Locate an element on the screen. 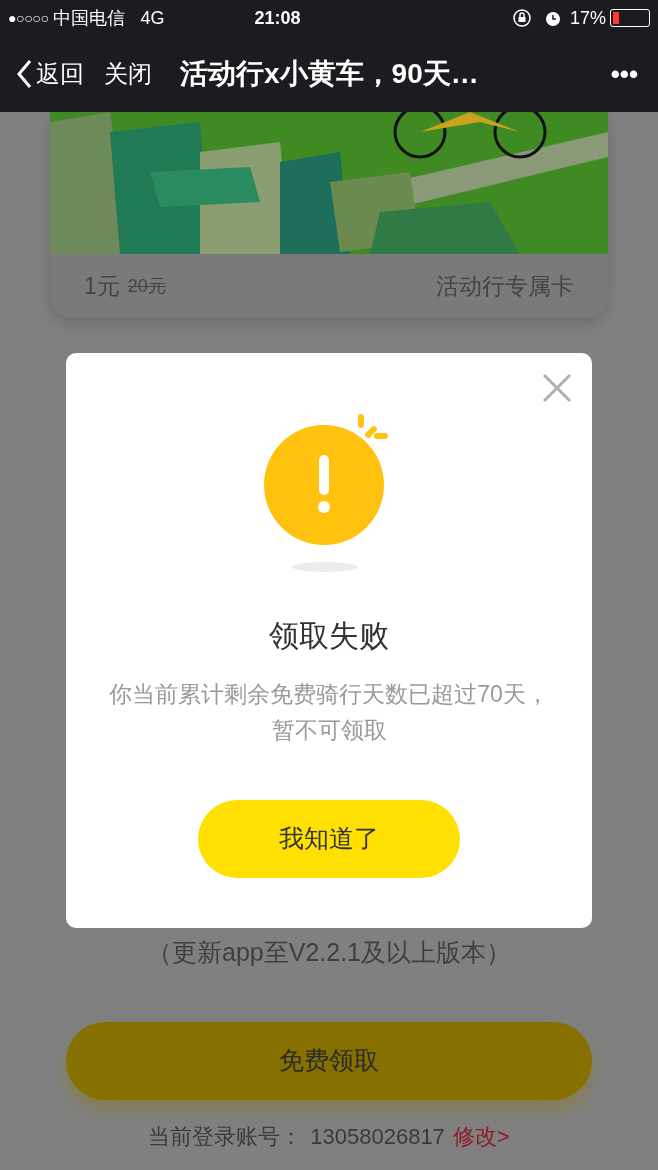 This screenshot has width=658, height=1170. account-label: 当前登录账号： is located at coordinates (225, 1136).